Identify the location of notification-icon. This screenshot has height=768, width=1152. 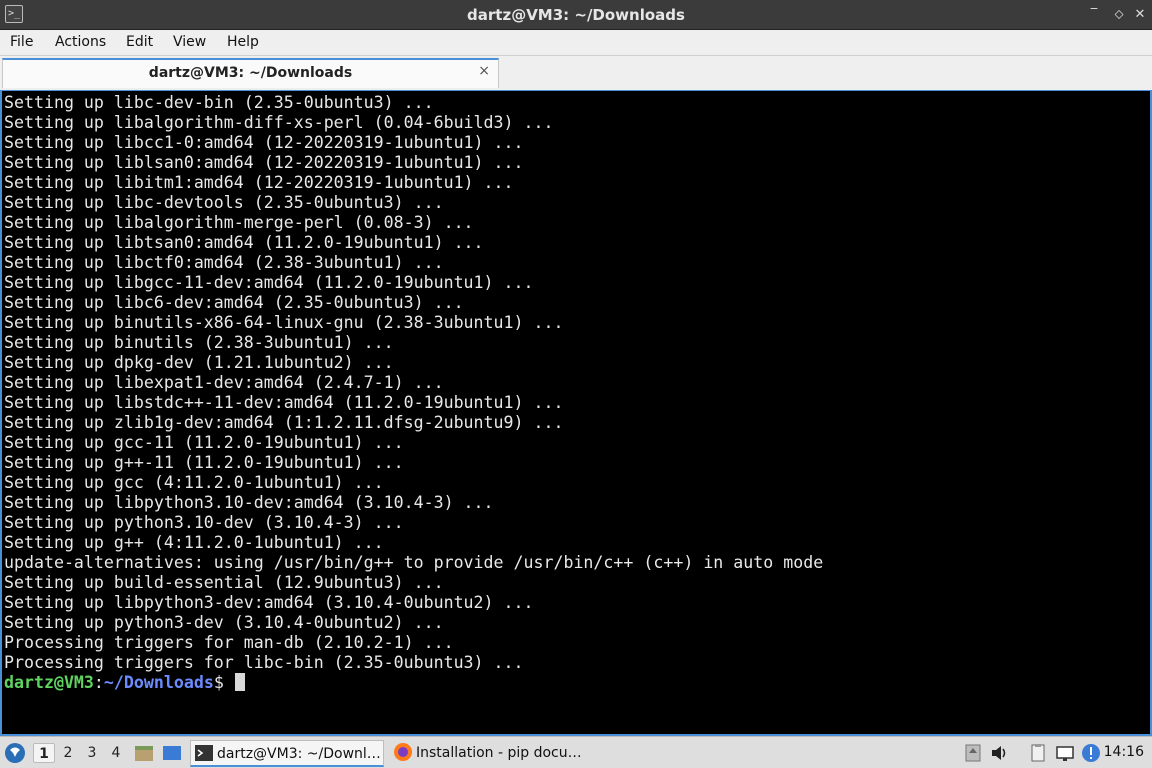
(1091, 753).